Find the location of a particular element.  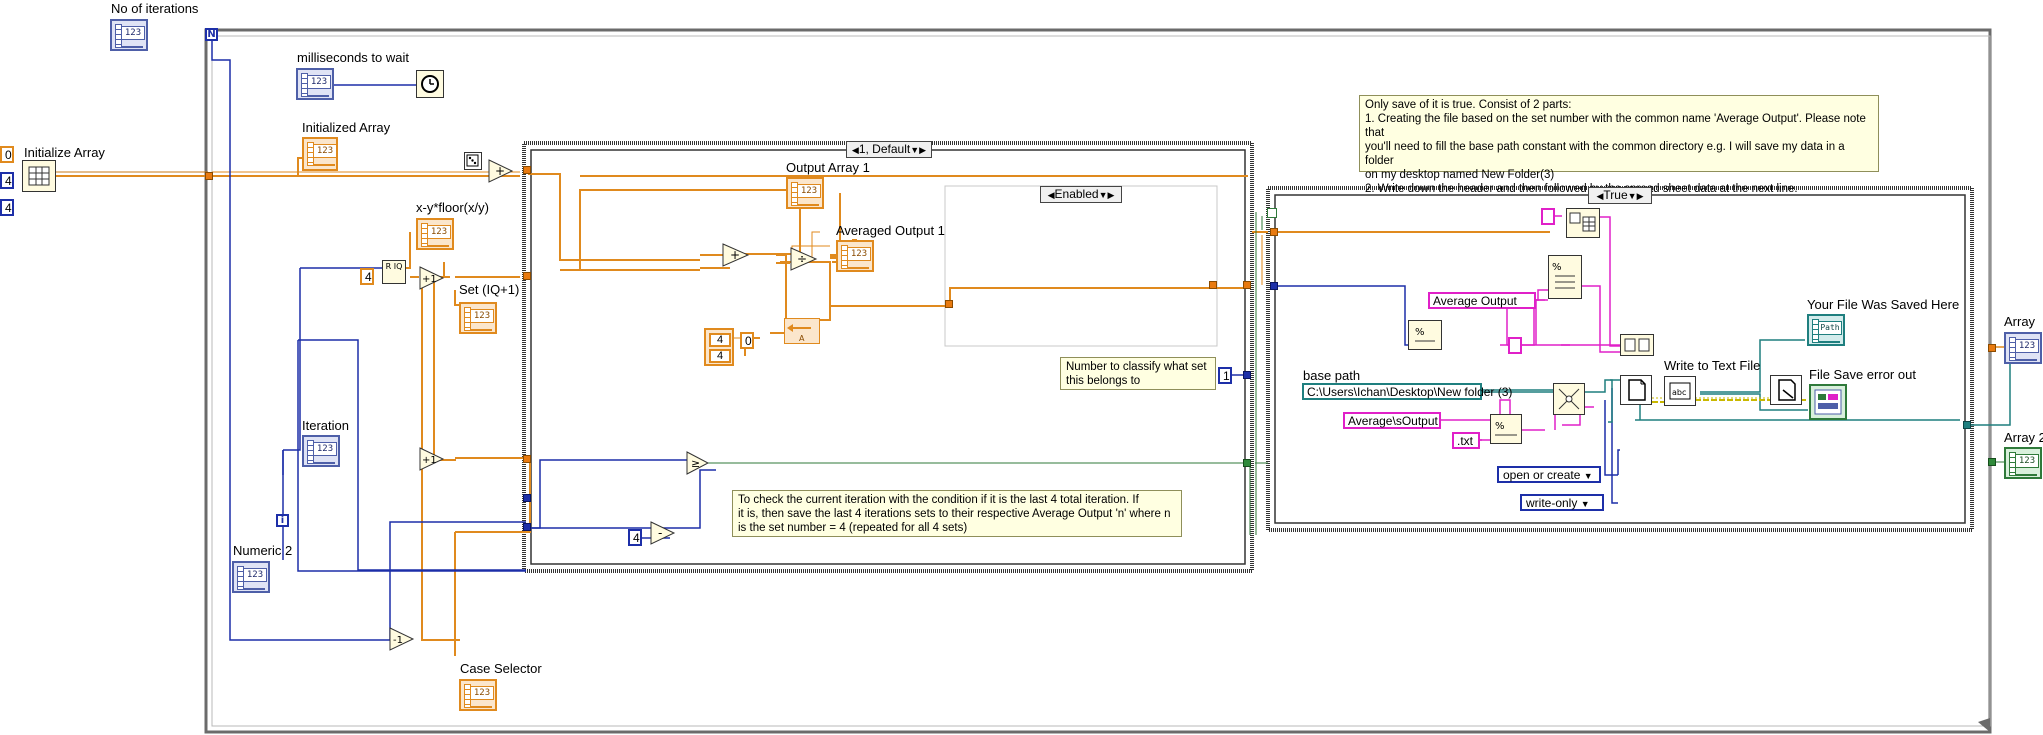

inner-case-value: 1, Default is located at coordinates (884, 149).